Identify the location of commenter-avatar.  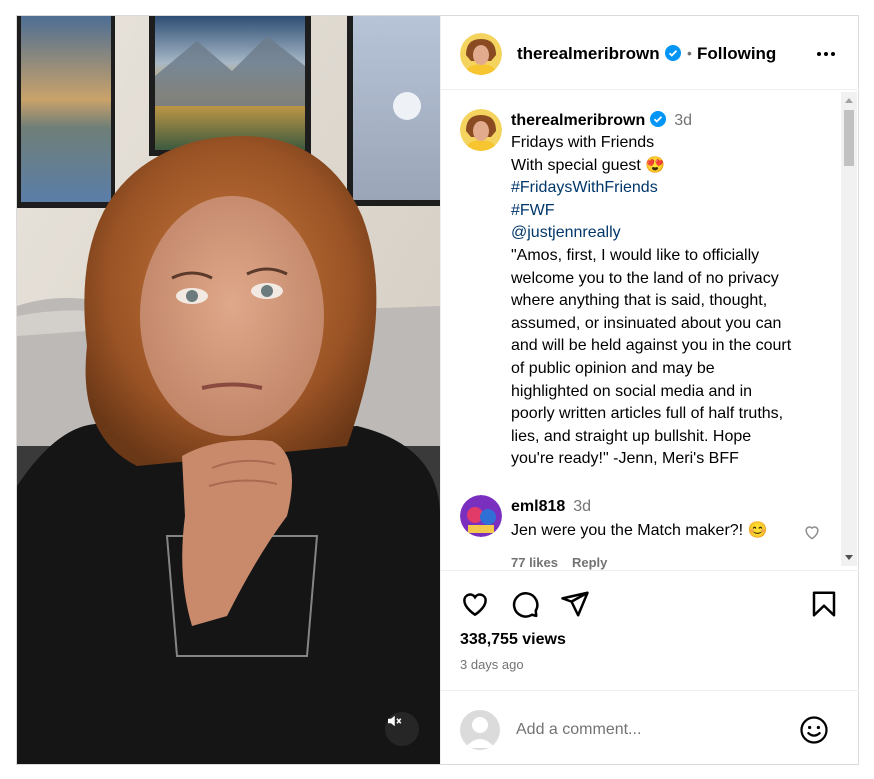
(481, 516).